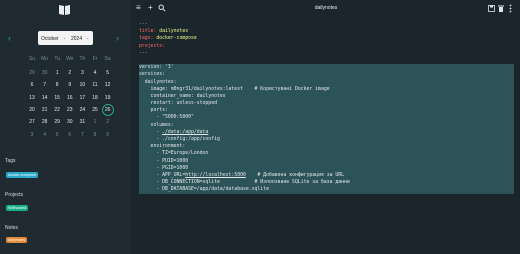 Image resolution: width=520 pixels, height=254 pixels. What do you see at coordinates (32, 122) in the screenshot?
I see `calendar-day: 27` at bounding box center [32, 122].